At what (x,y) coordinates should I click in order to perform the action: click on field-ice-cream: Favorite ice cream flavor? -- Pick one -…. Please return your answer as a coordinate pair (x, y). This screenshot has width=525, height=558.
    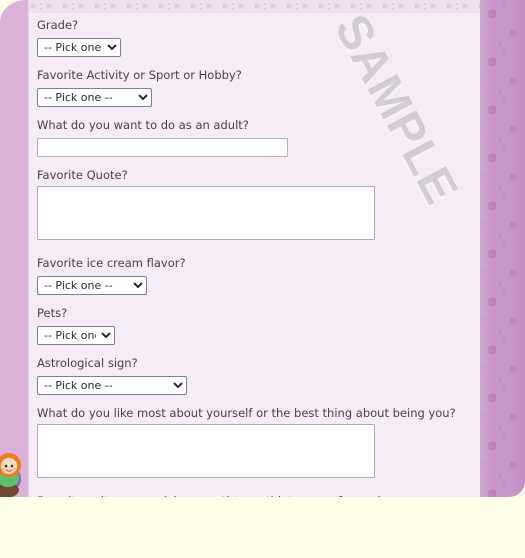
    Looking at the image, I should click on (257, 276).